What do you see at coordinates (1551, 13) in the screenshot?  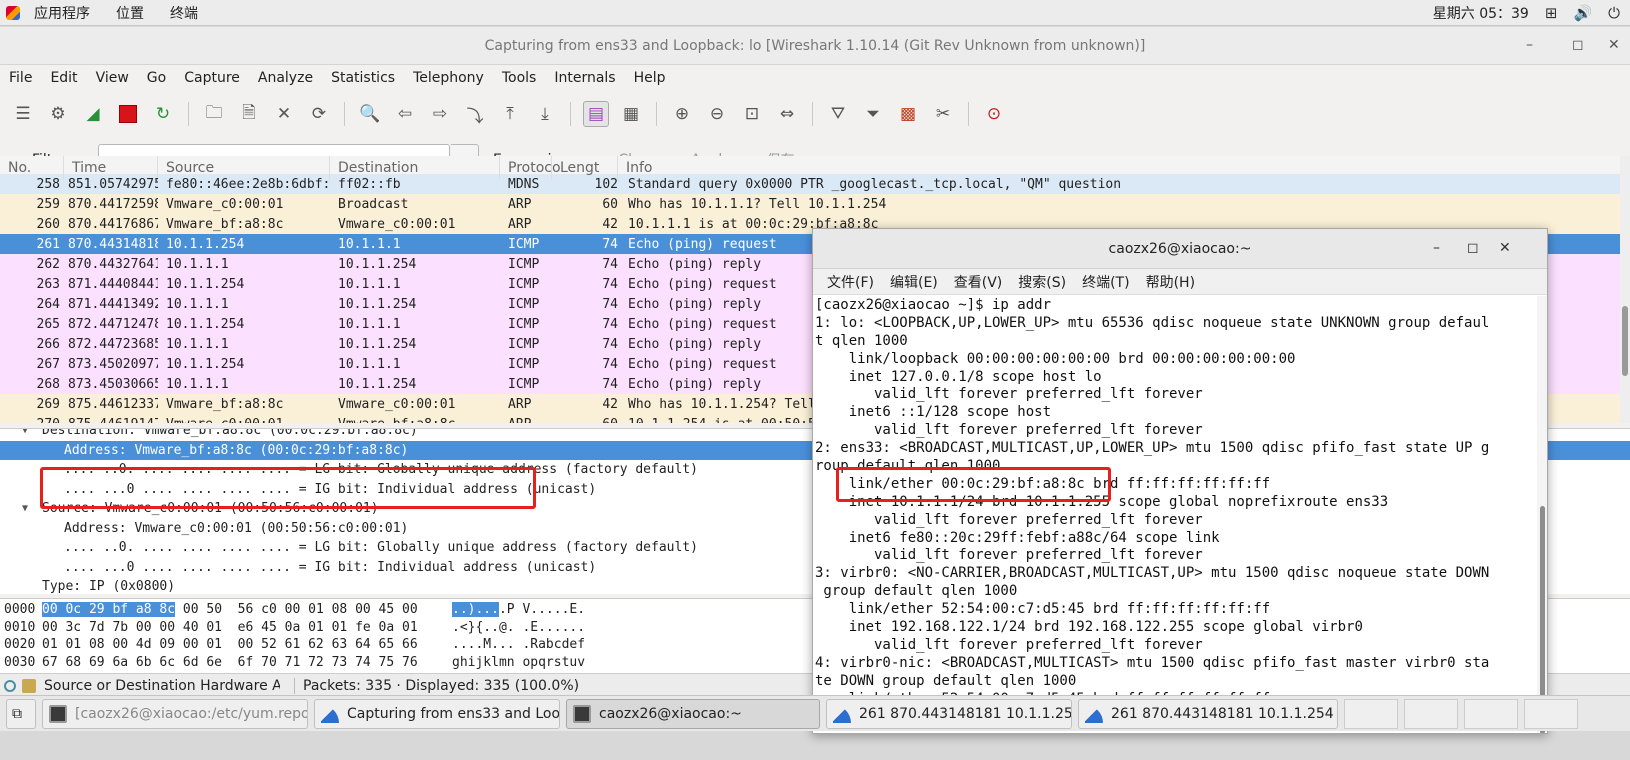 I see `network-icon: ⊞` at bounding box center [1551, 13].